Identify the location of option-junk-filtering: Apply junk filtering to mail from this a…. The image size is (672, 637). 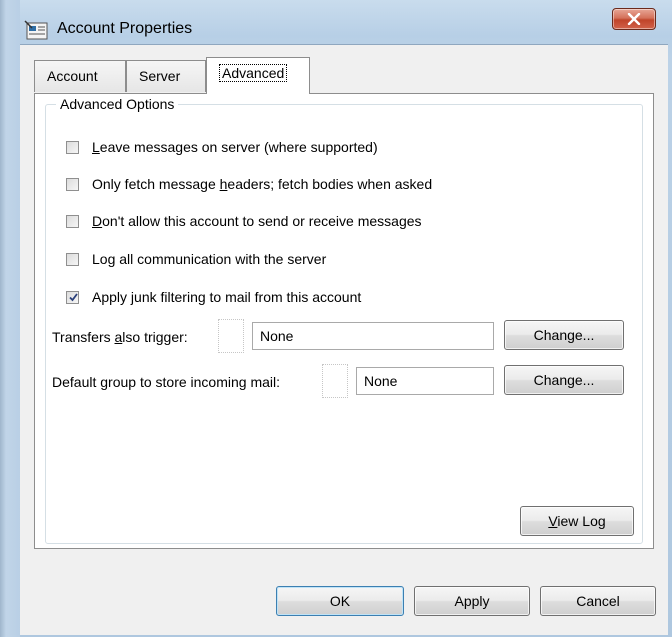
(213, 297).